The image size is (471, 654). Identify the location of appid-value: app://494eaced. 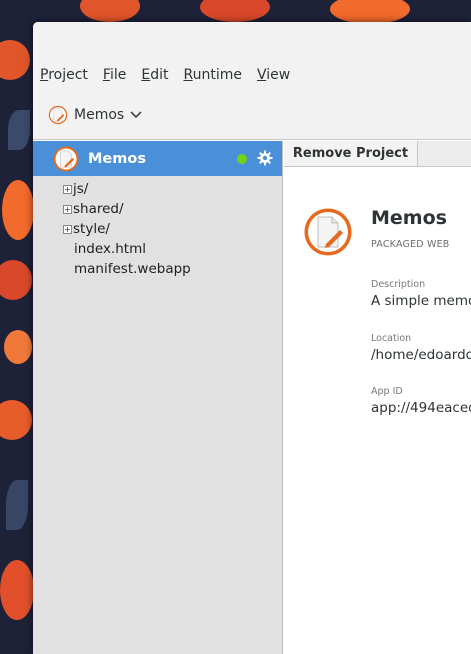
(421, 408).